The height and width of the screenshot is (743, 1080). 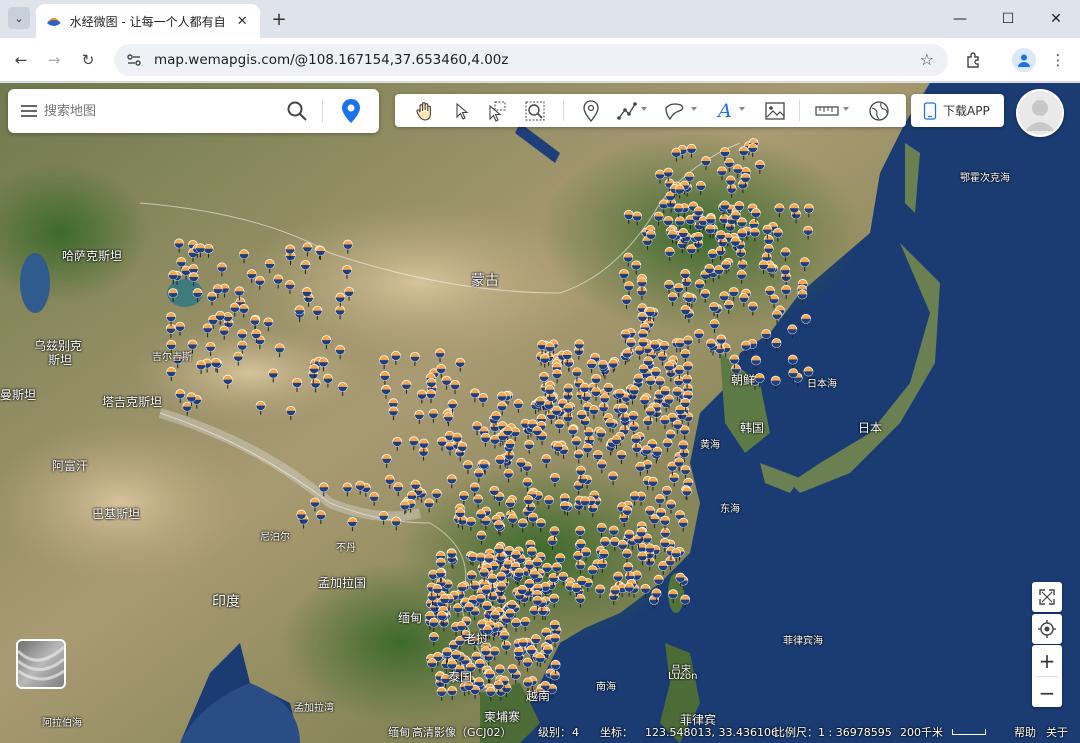 What do you see at coordinates (425, 111) in the screenshot?
I see `hand-pan-icon` at bounding box center [425, 111].